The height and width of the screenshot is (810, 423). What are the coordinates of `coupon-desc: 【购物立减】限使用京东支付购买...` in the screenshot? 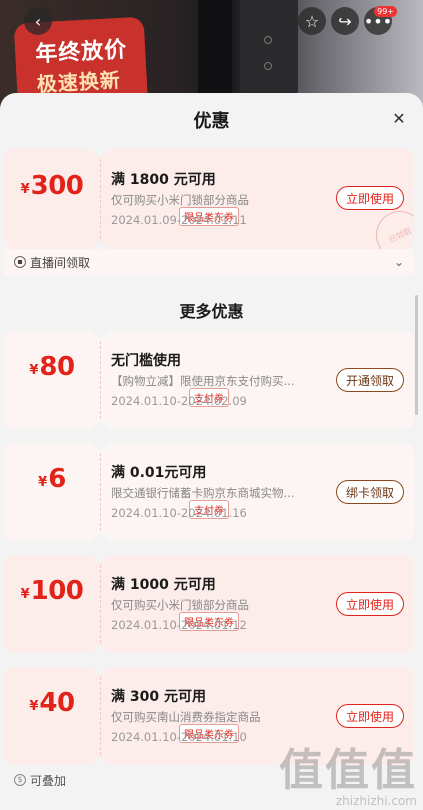 It's located at (203, 381).